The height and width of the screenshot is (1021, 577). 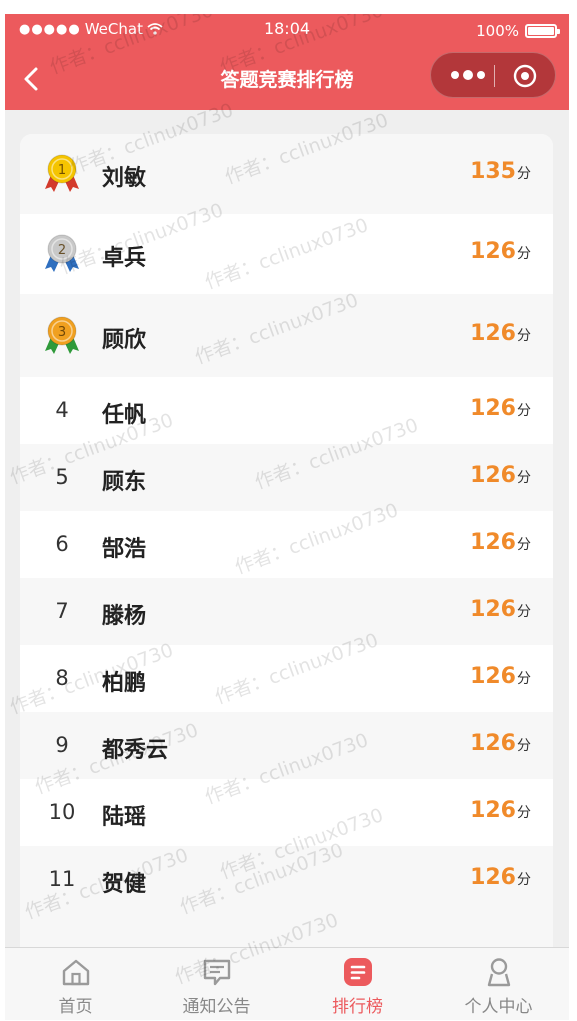 What do you see at coordinates (124, 415) in the screenshot?
I see `participant-name: 任帆` at bounding box center [124, 415].